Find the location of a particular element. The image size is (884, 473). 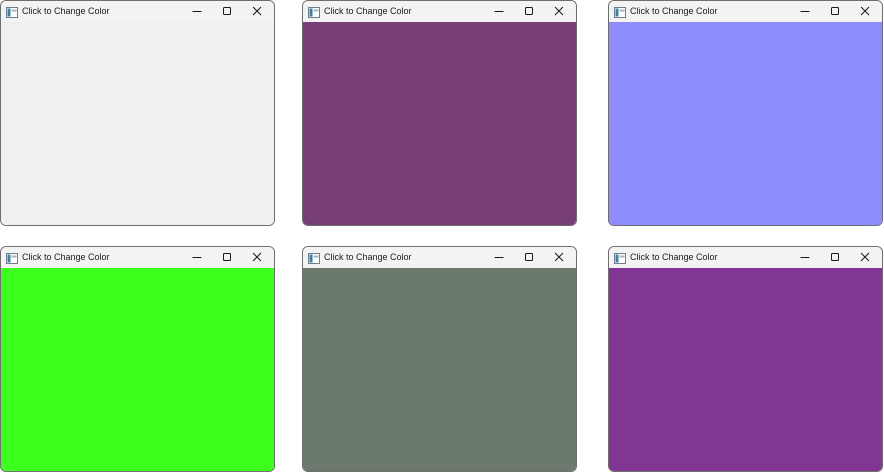

window-4: Click to Change Color is located at coordinates (137, 359).